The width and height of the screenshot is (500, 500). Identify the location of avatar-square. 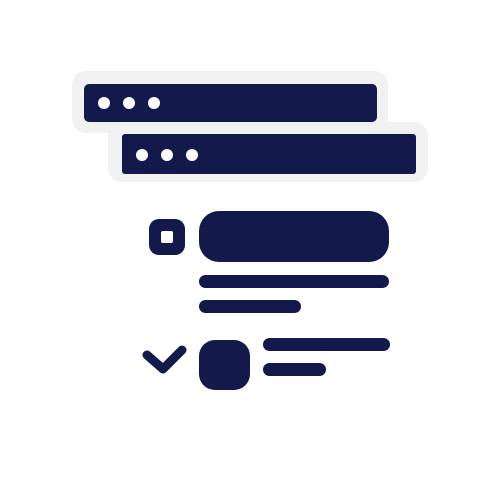
(224, 365).